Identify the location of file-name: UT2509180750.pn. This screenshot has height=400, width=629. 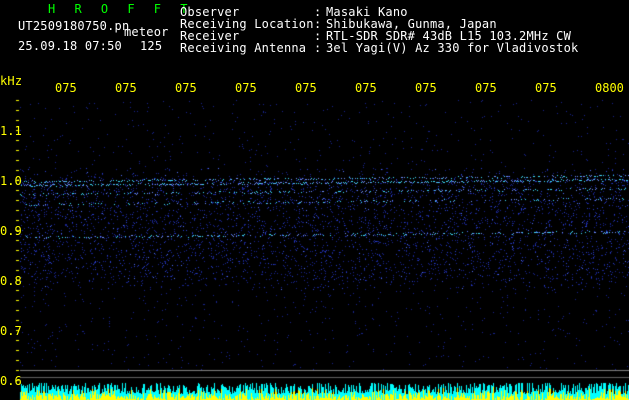
(74, 26).